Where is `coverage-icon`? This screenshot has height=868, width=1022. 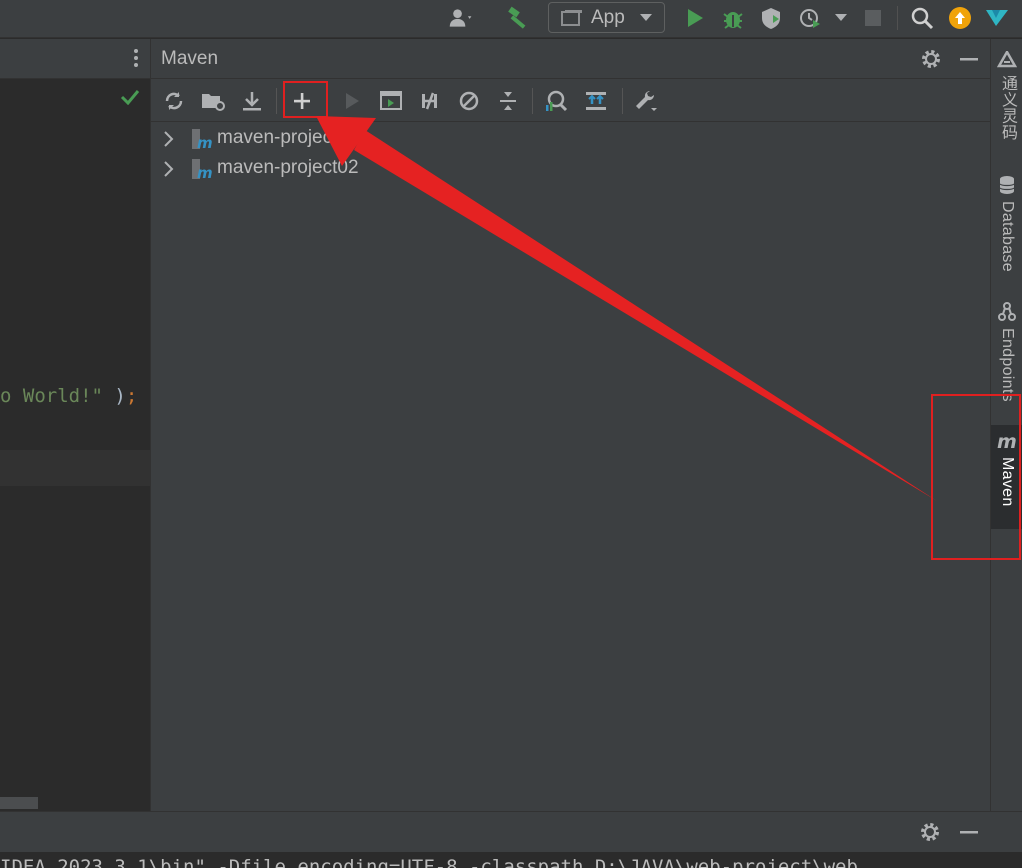
coverage-icon is located at coordinates (771, 18).